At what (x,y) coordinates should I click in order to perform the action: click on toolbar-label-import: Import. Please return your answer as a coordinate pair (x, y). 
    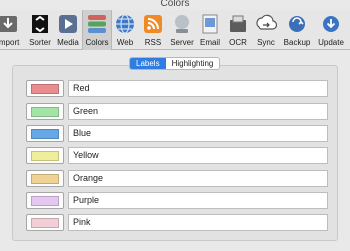
    Looking at the image, I should click on (10, 42).